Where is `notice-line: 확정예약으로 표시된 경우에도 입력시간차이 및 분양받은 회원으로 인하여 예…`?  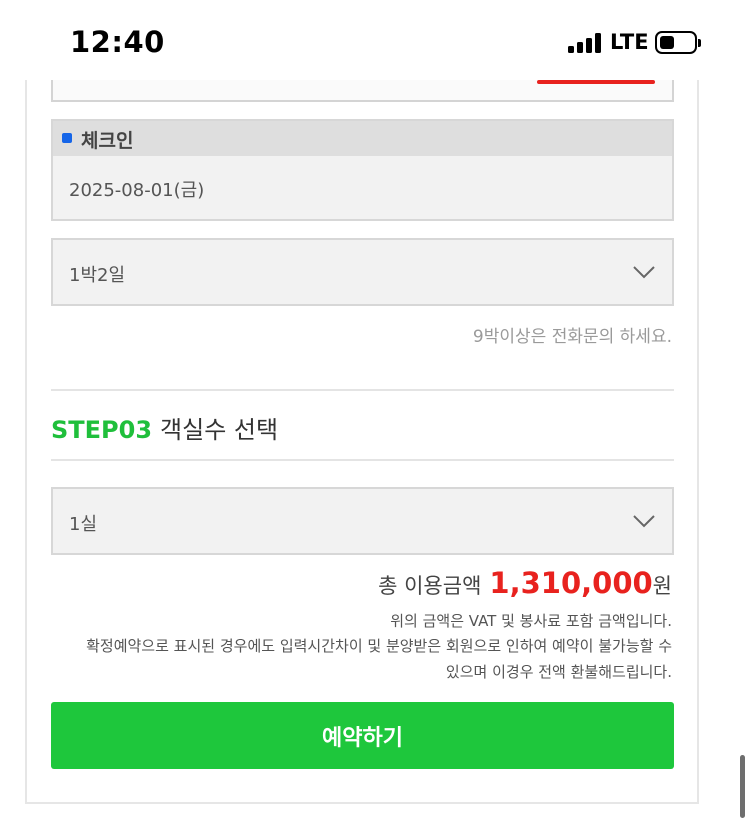
notice-line: 확정예약으로 표시된 경우에도 입력시간차이 및 분양받은 회원으로 인하여 예… is located at coordinates (379, 646).